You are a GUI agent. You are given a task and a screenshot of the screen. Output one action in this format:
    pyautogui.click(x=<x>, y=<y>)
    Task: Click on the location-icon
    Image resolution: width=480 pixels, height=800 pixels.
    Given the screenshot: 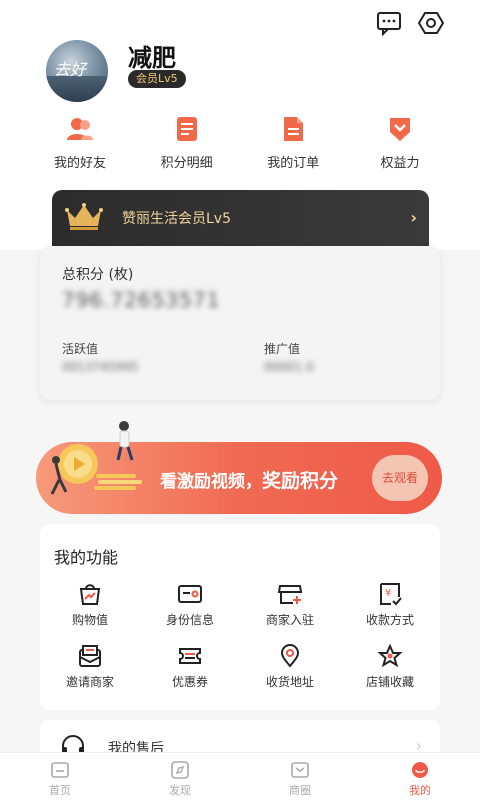 What is the action you would take?
    pyautogui.click(x=290, y=656)
    